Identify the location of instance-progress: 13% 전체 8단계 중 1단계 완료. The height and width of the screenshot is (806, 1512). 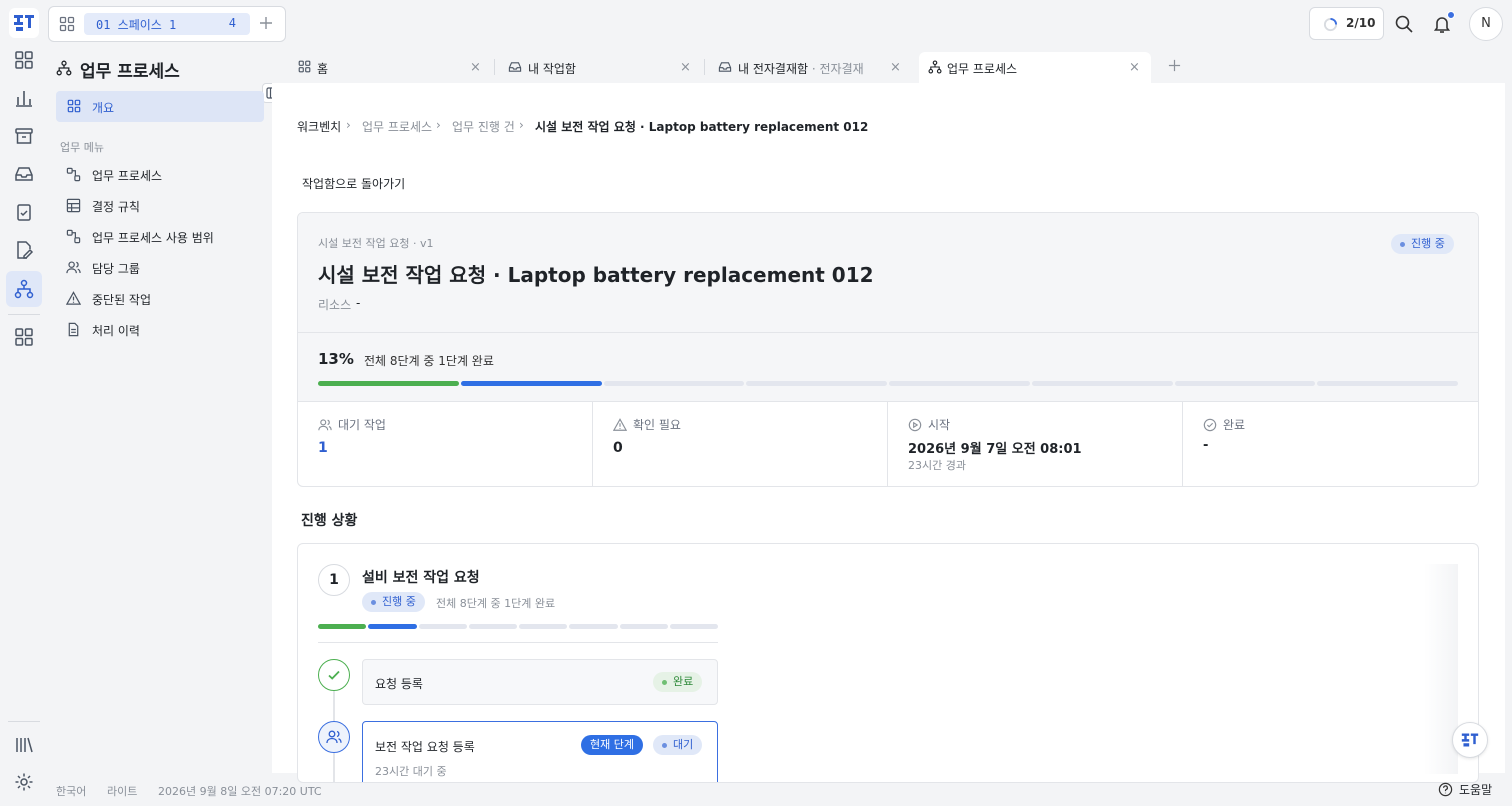
(888, 367).